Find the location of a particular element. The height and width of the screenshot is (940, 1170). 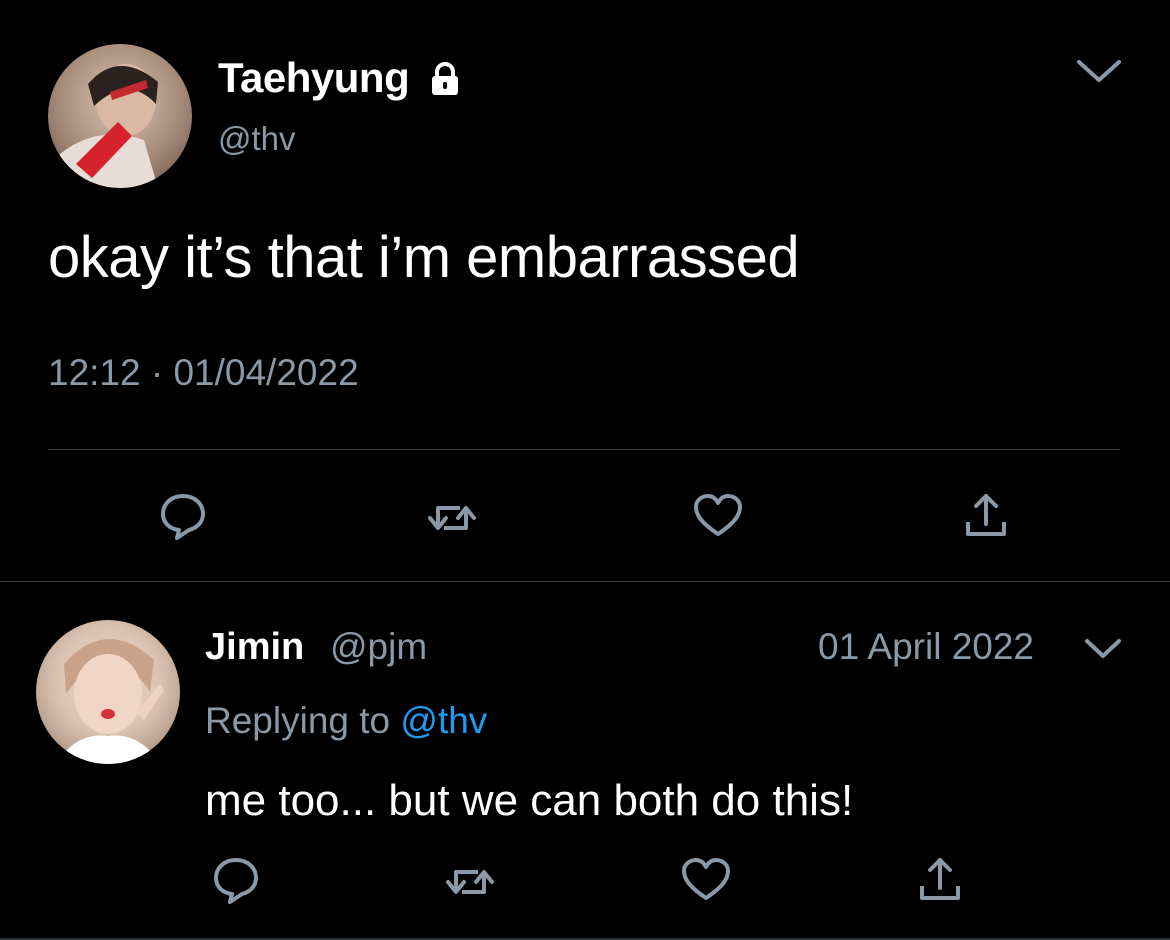

reply-author-name: Jimin is located at coordinates (254, 647).